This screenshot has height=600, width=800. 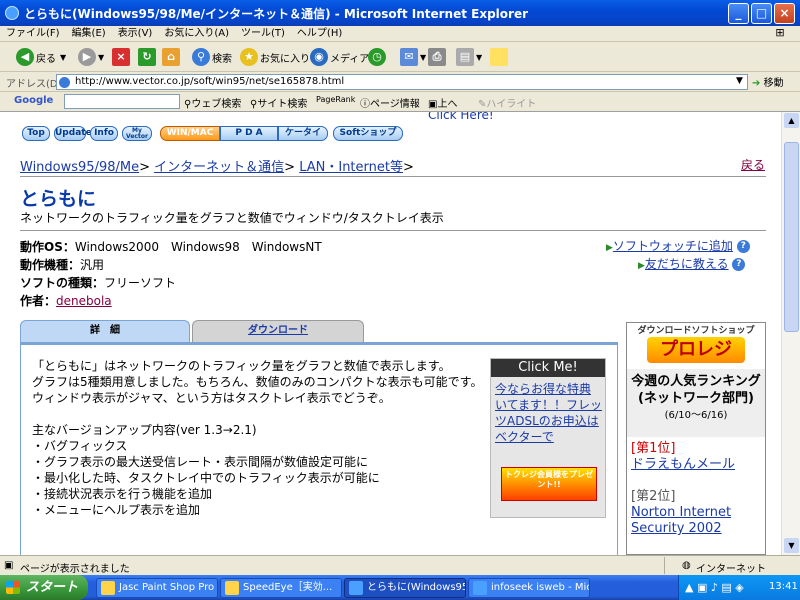 I want to click on menu-tools: ツール(T), so click(x=263, y=34).